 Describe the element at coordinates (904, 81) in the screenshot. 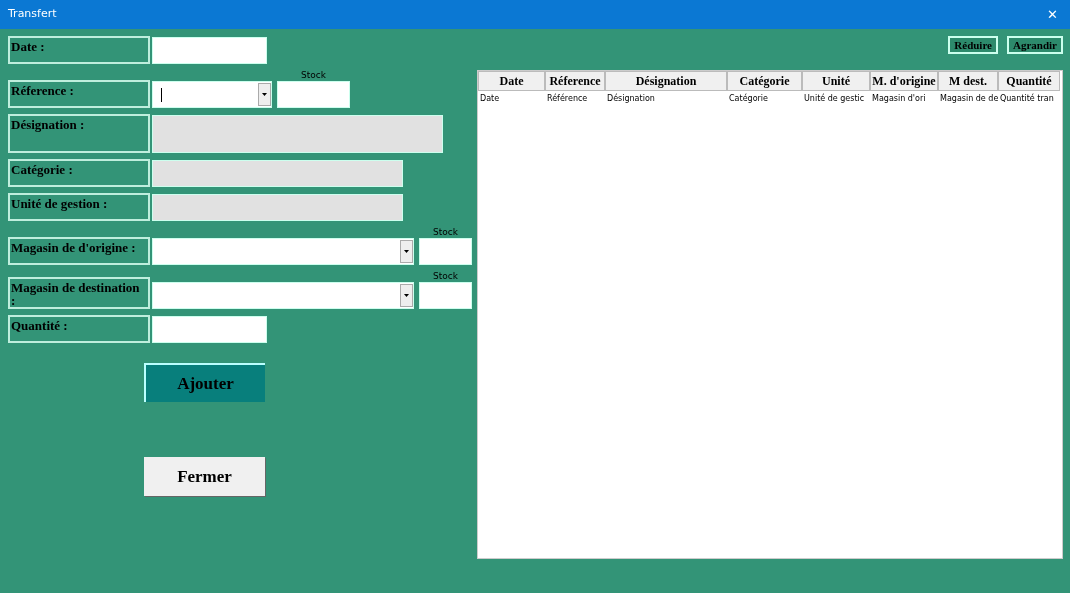

I see `column-header: M. d'origine` at that location.